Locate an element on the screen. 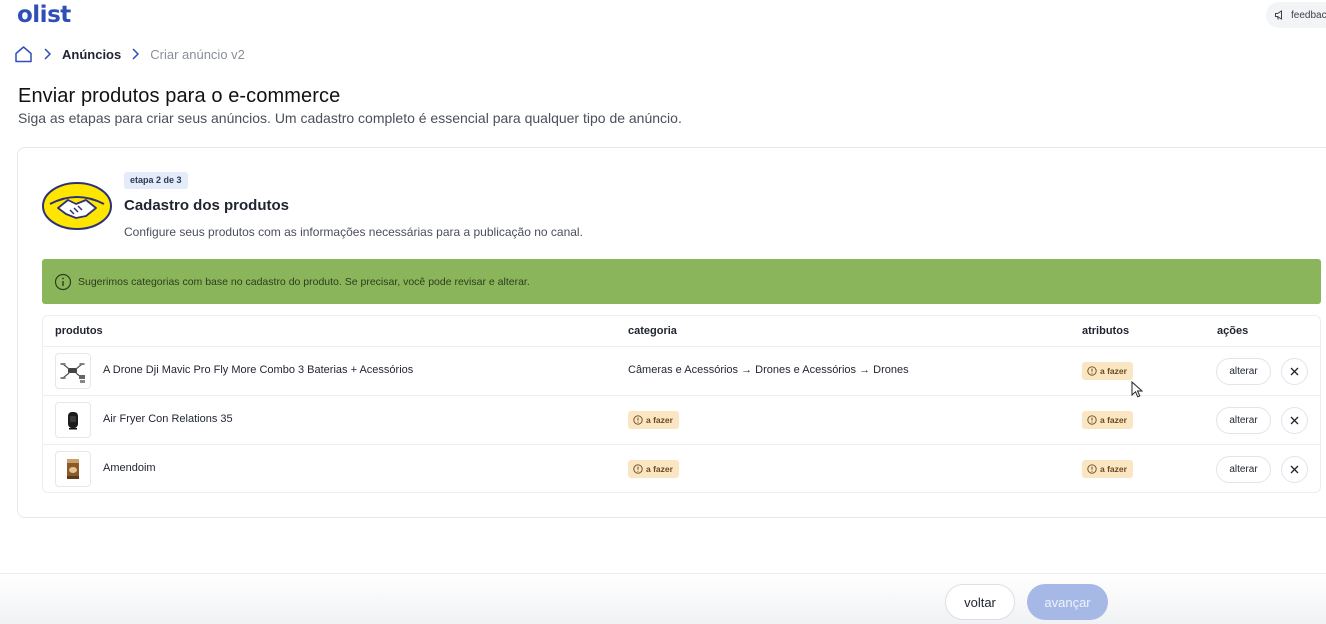 This screenshot has width=1326, height=624. breadcrumb: Anúncios Criar anúncio v2 is located at coordinates (129, 54).